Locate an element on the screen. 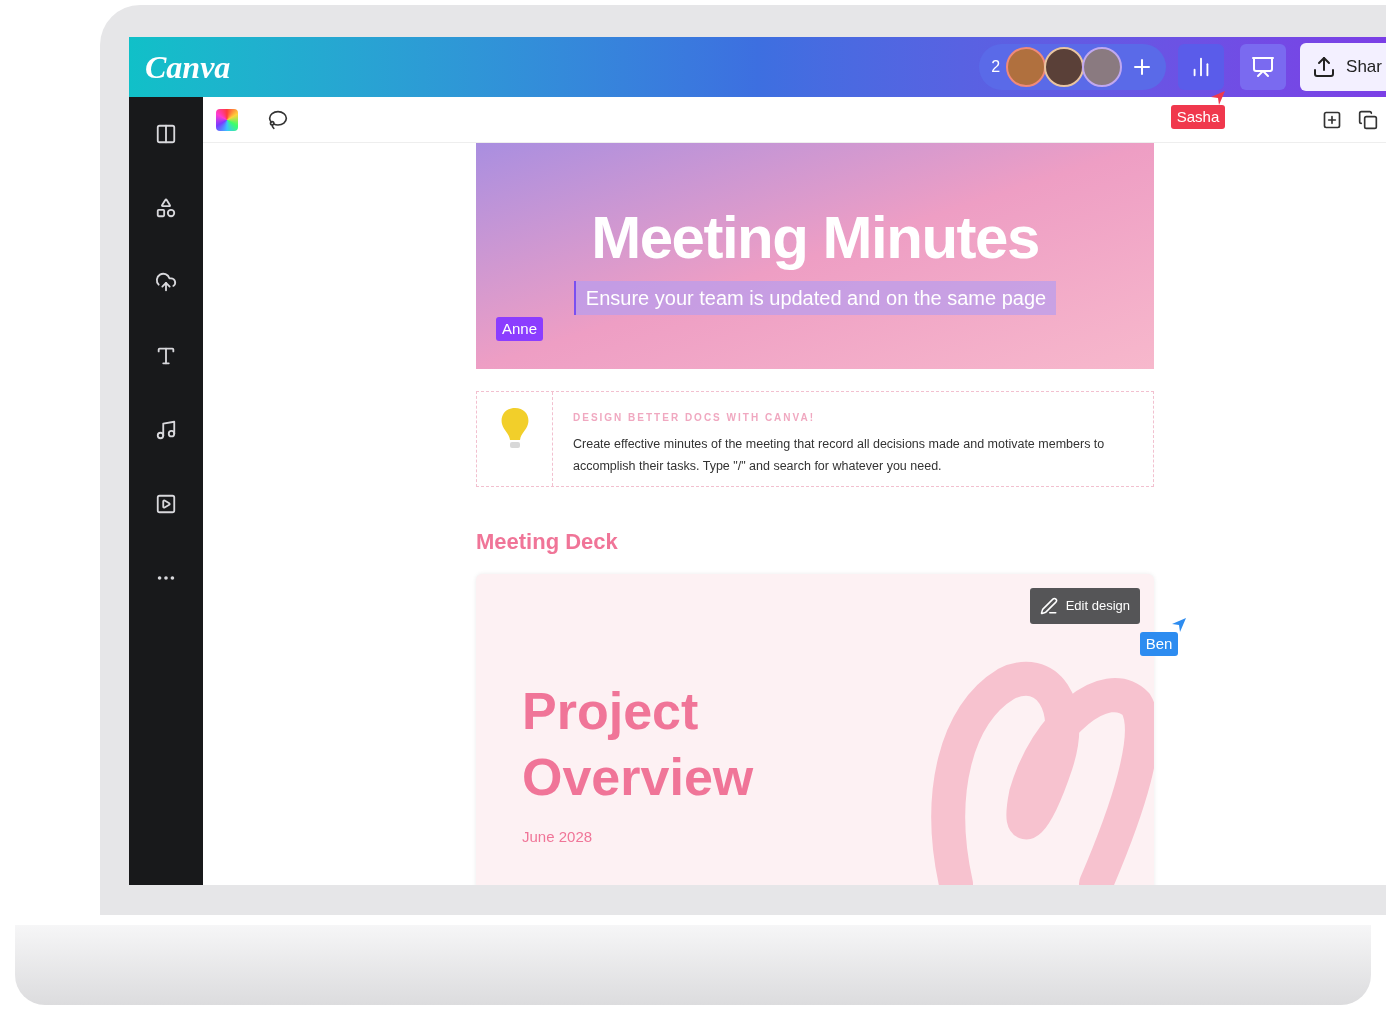 The width and height of the screenshot is (1386, 1009). collaborator-name-tag: Anne is located at coordinates (520, 329).